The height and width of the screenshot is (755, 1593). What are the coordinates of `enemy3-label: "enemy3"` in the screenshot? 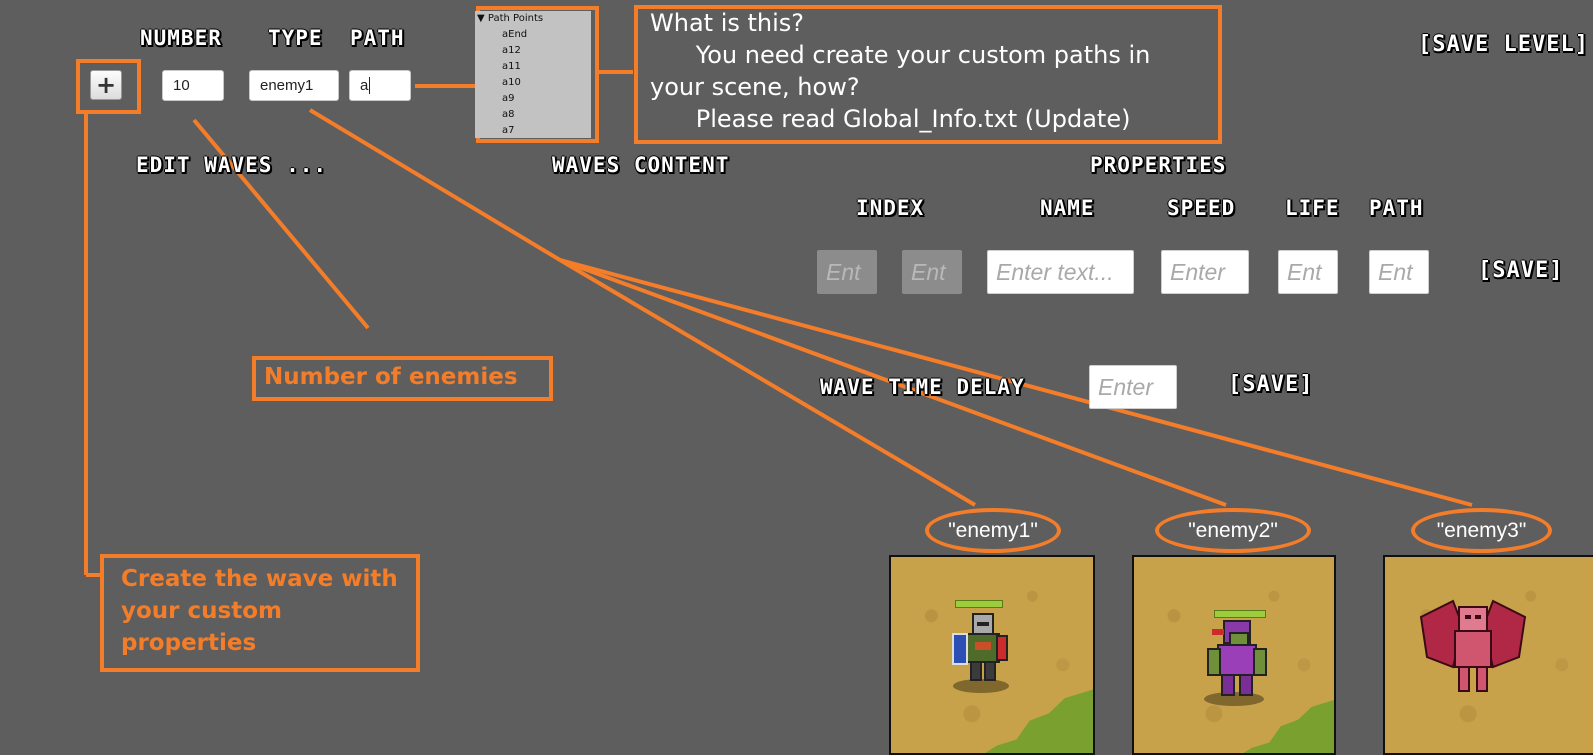 It's located at (1481, 530).